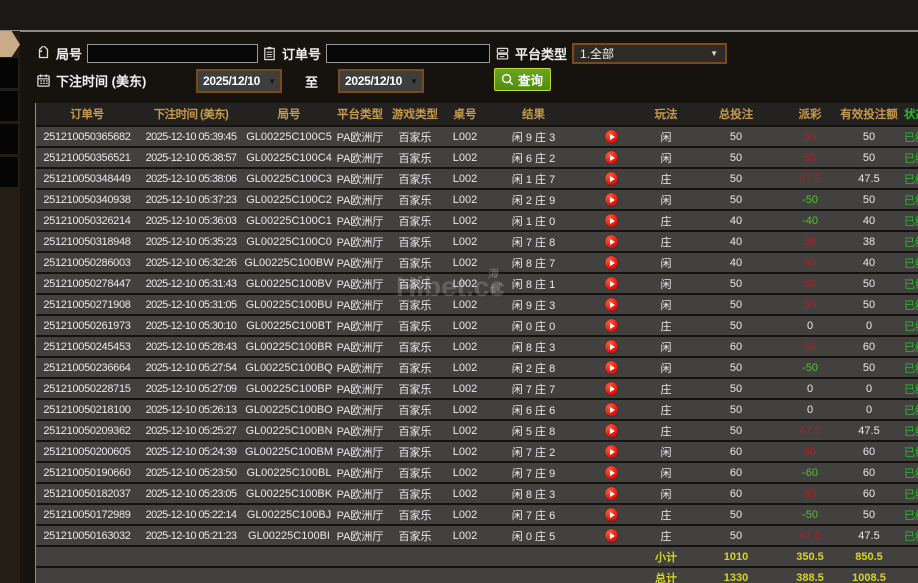  What do you see at coordinates (101, 81) in the screenshot?
I see `bet-time-label: 下注时间 (美东)` at bounding box center [101, 81].